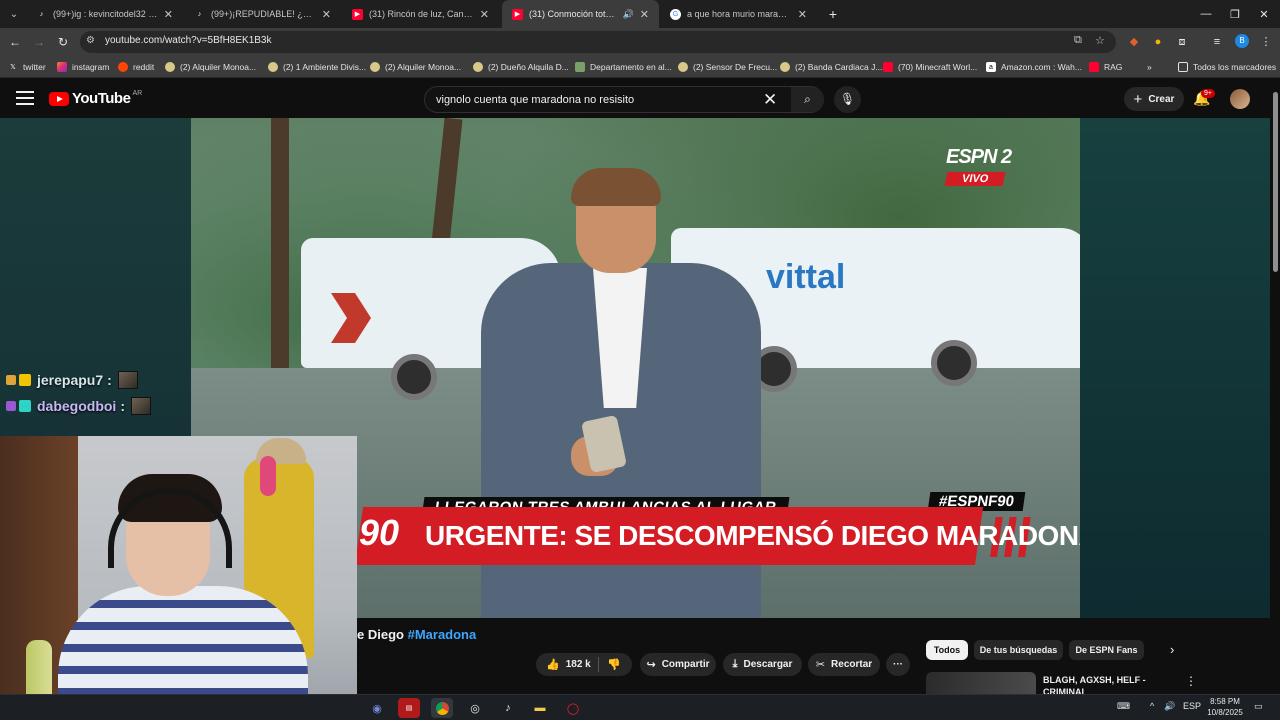 The width and height of the screenshot is (1280, 720). Describe the element at coordinates (898, 664) in the screenshot. I see `more-actions-button: ···` at that location.